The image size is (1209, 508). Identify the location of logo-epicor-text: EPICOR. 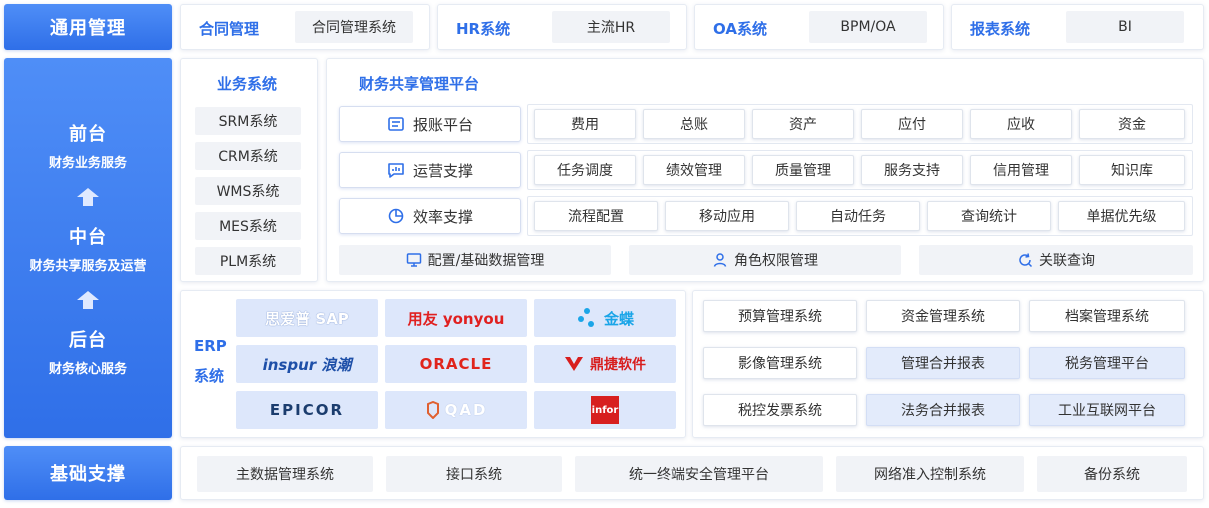
(307, 410).